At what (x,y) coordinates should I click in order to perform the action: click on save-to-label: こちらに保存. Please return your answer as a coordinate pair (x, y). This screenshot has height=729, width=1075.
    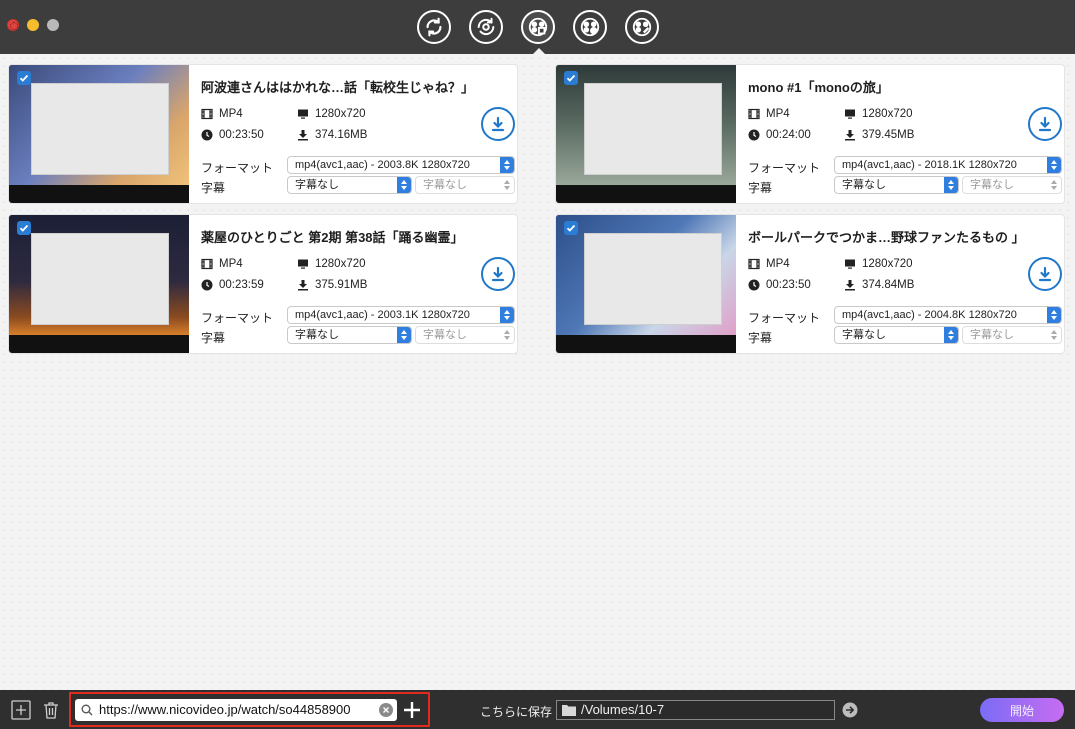
    Looking at the image, I should click on (516, 712).